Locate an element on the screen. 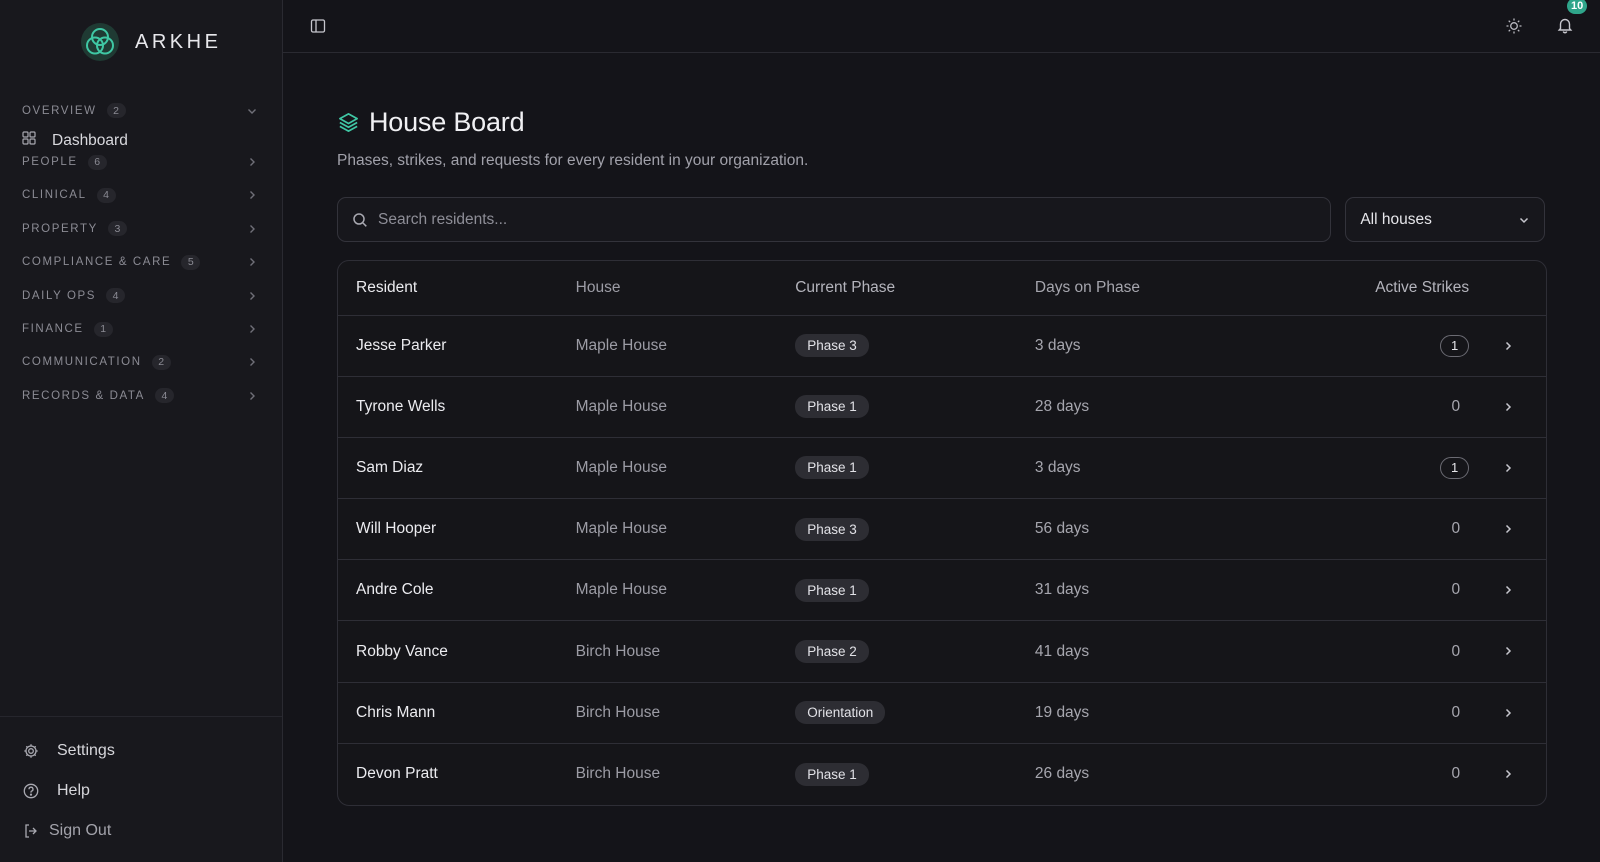 Image resolution: width=1600 pixels, height=862 pixels. sidebar-group-count: 1 is located at coordinates (103, 329).